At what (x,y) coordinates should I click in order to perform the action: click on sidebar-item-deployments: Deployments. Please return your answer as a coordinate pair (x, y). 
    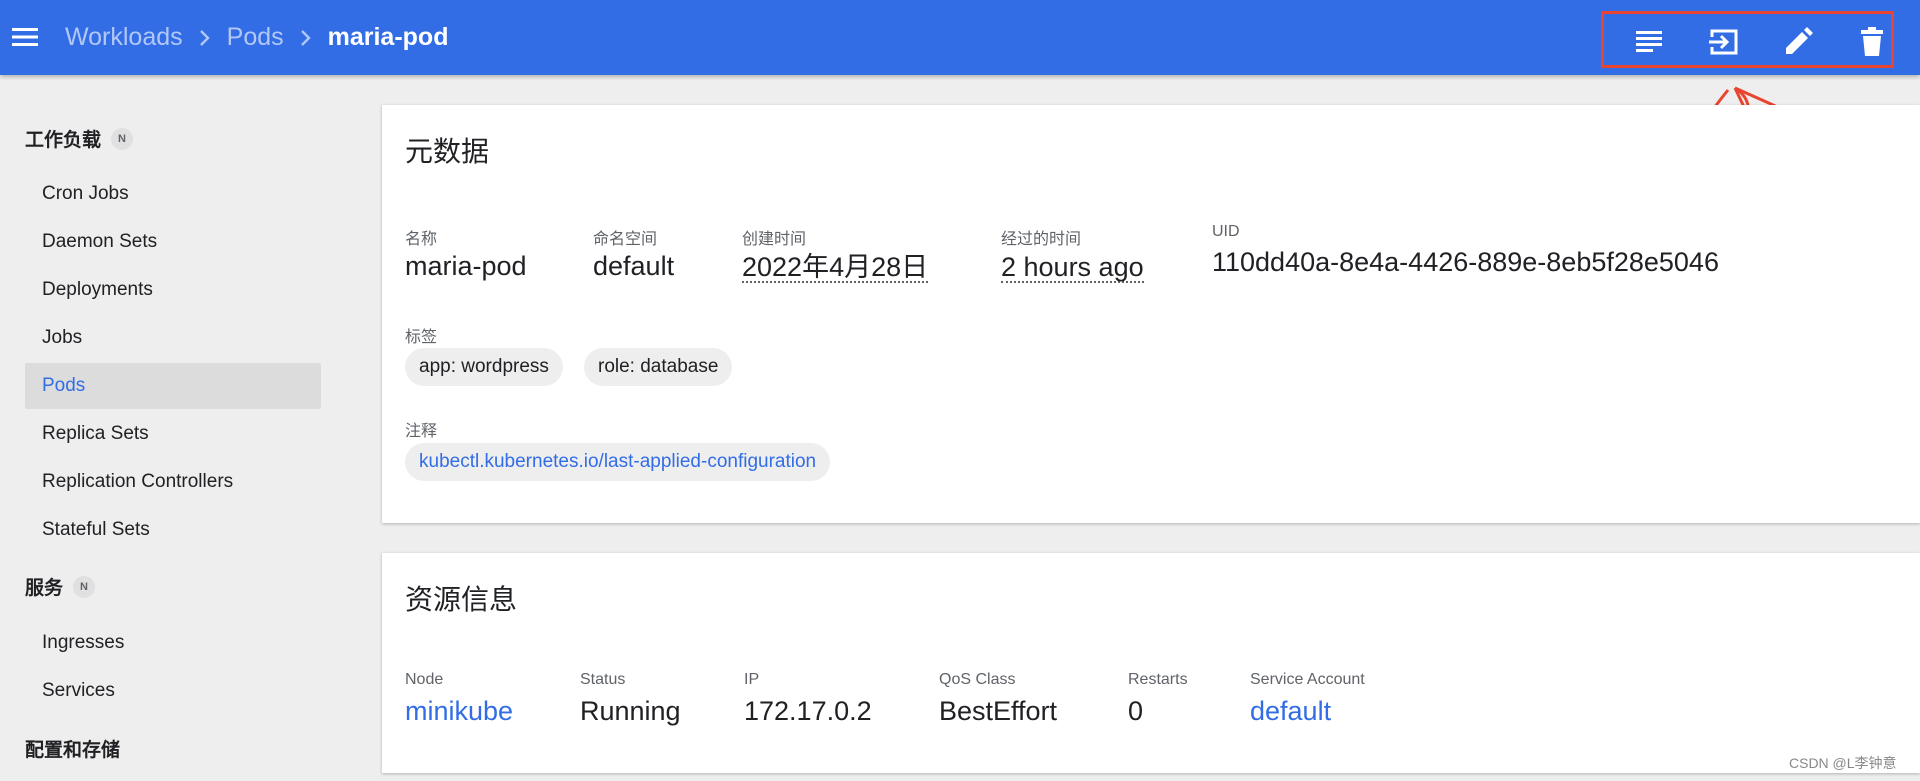
    Looking at the image, I should click on (173, 290).